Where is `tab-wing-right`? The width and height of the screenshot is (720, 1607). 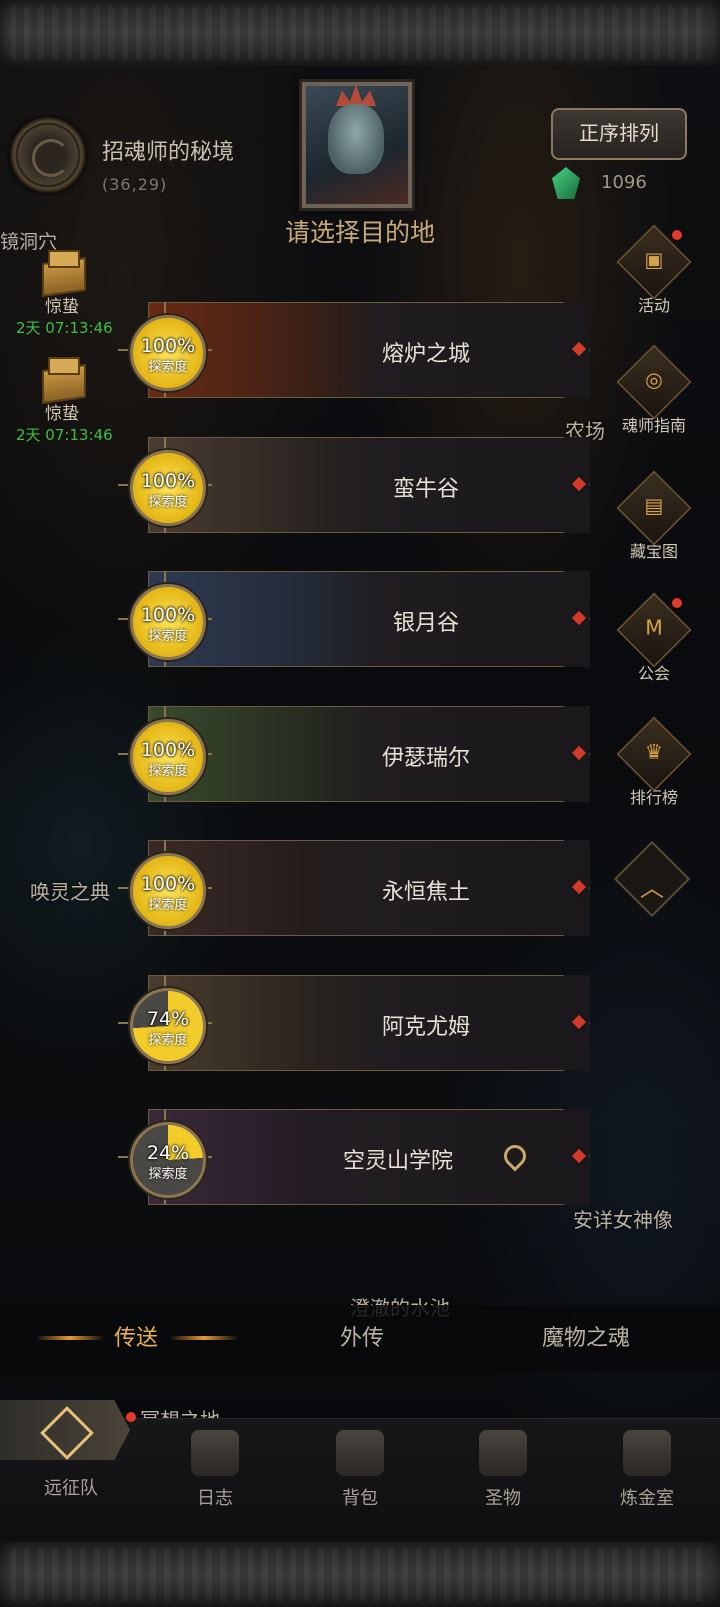
tab-wing-right is located at coordinates (204, 1338).